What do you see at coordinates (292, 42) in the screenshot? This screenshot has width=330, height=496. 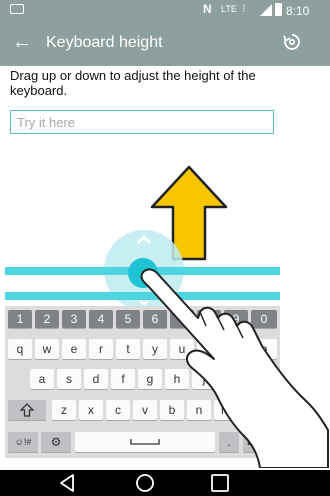 I see `reset-icon` at bounding box center [292, 42].